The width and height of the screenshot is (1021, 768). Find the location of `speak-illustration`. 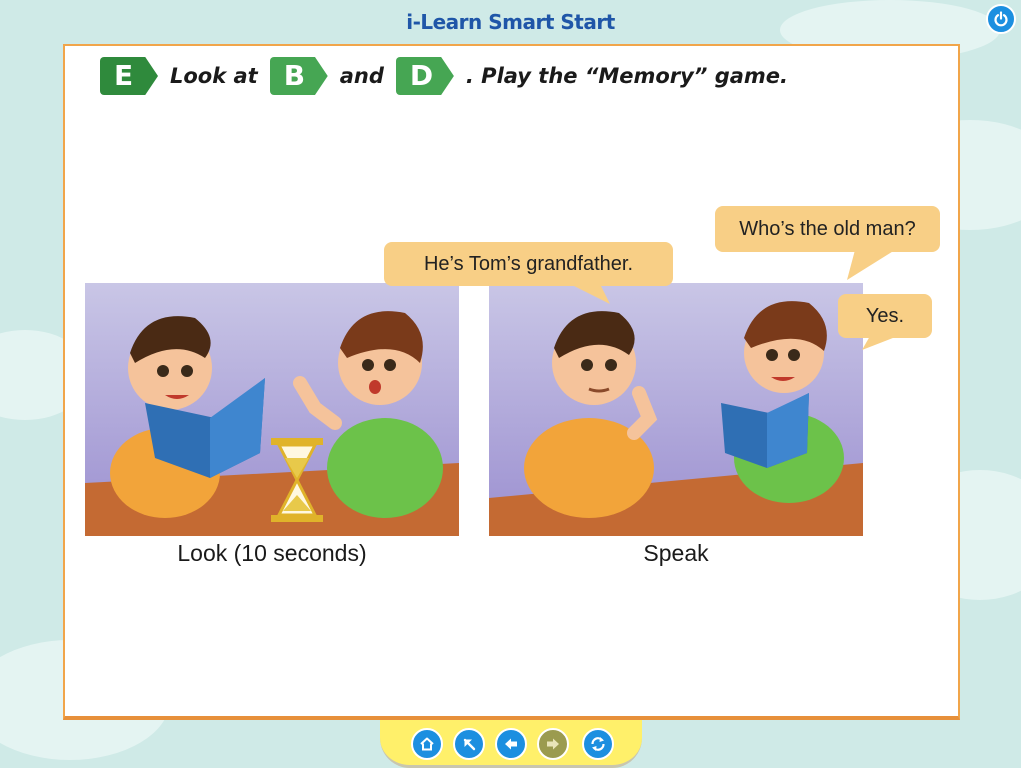

speak-illustration is located at coordinates (676, 409).